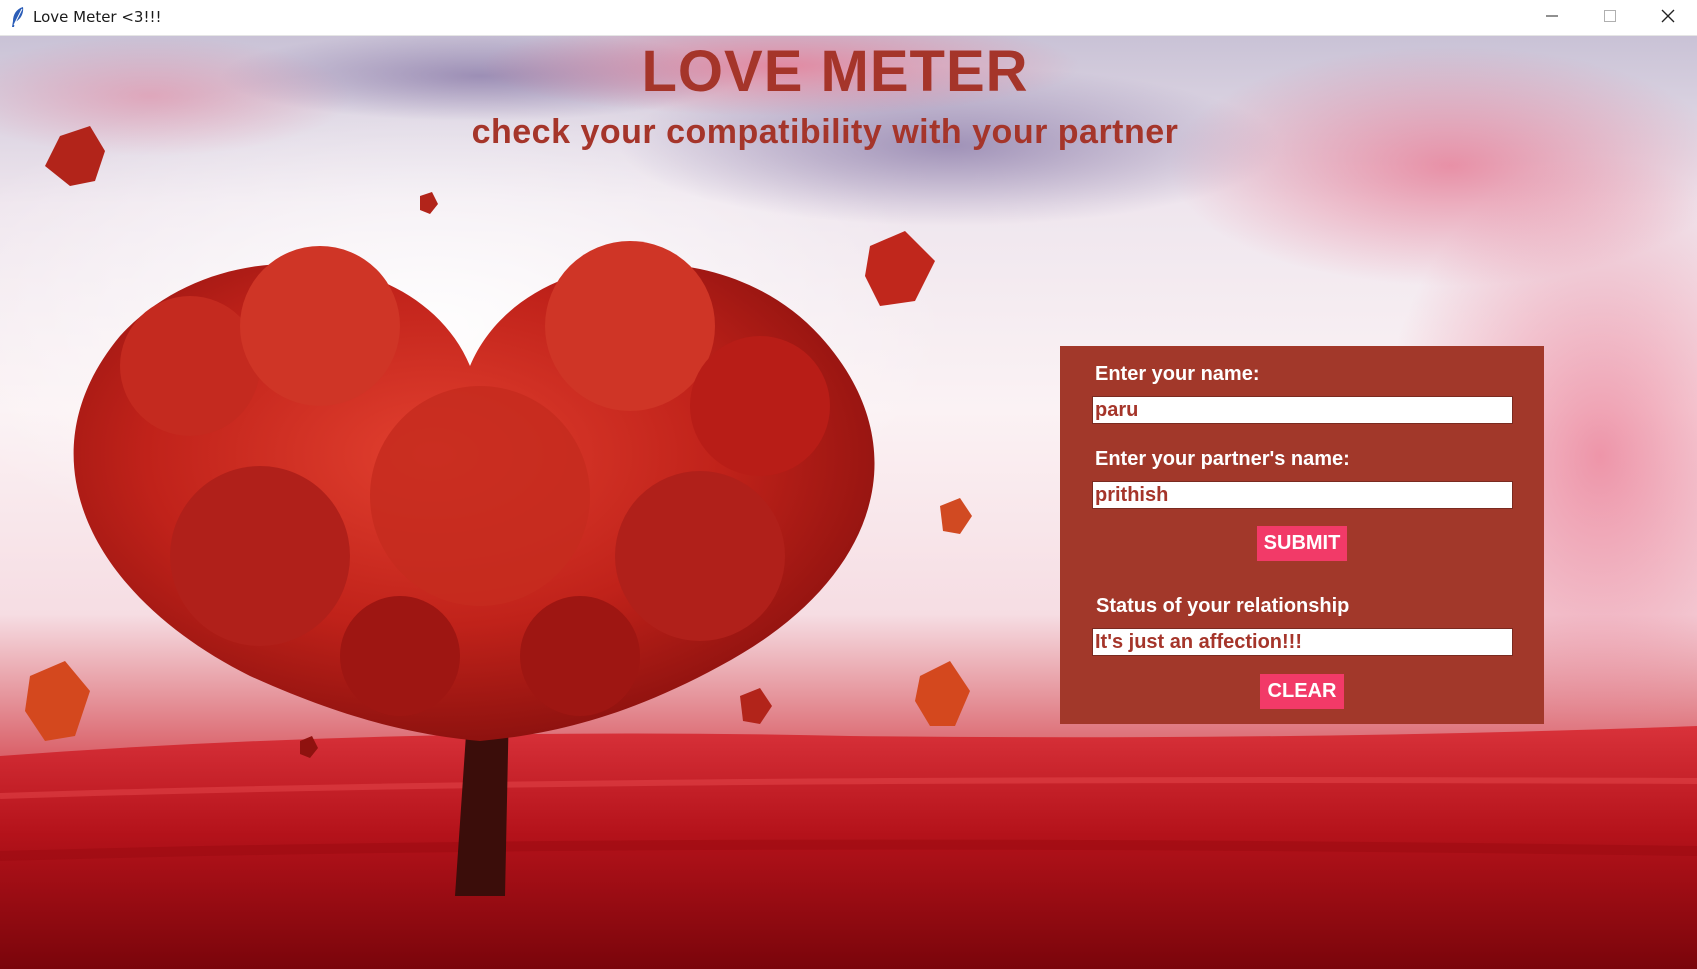 The width and height of the screenshot is (1697, 969). Describe the element at coordinates (97, 17) in the screenshot. I see `window-title: Love Meter <3!!!` at that location.